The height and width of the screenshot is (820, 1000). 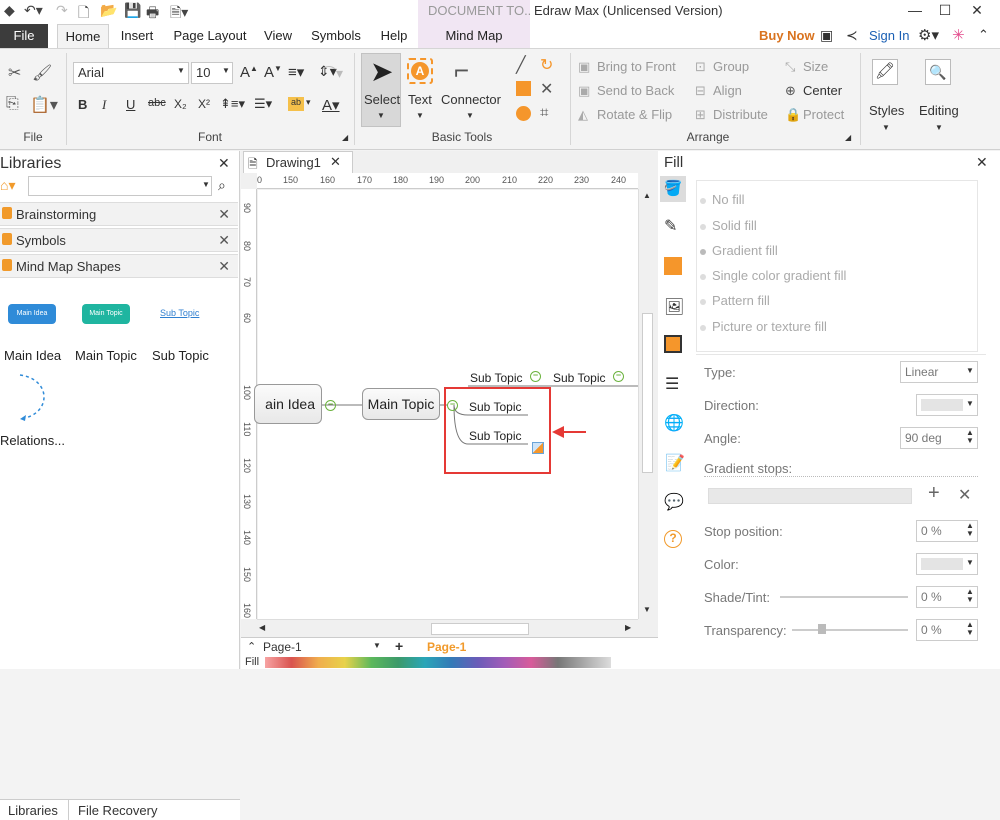 I want to click on styles-icon: 🖍, so click(x=885, y=72).